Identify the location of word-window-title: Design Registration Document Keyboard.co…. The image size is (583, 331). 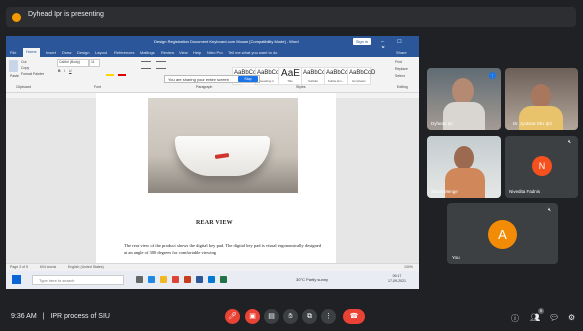
(226, 41).